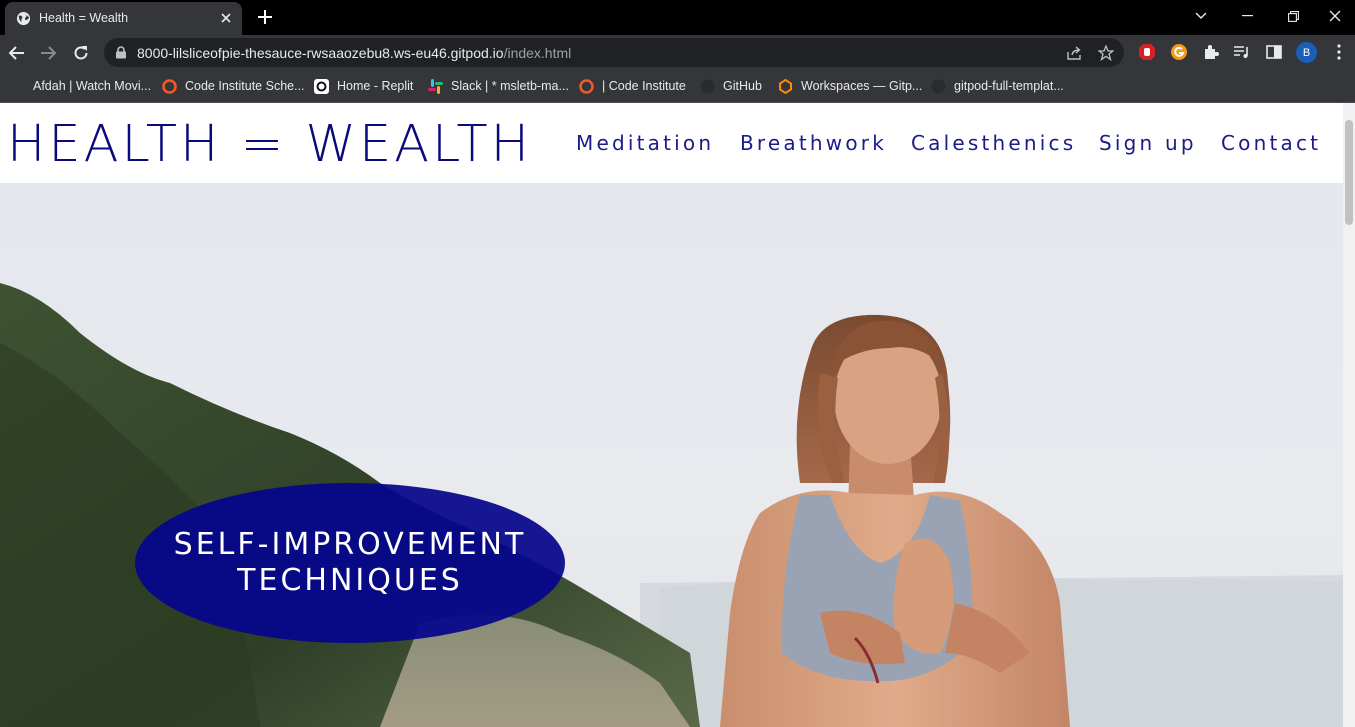 This screenshot has width=1355, height=727. What do you see at coordinates (350, 580) in the screenshot?
I see `hero-title-line-2: TECHNIQUES` at bounding box center [350, 580].